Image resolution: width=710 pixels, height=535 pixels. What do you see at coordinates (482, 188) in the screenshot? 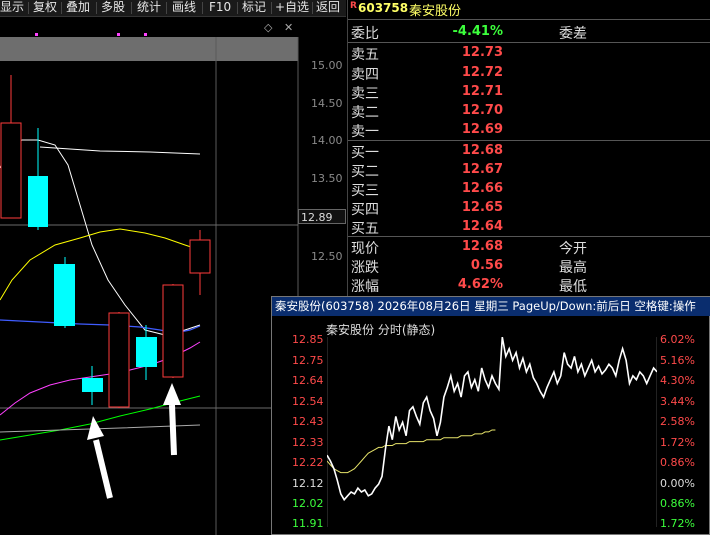
I see `bid-price: 12.66` at bounding box center [482, 188].